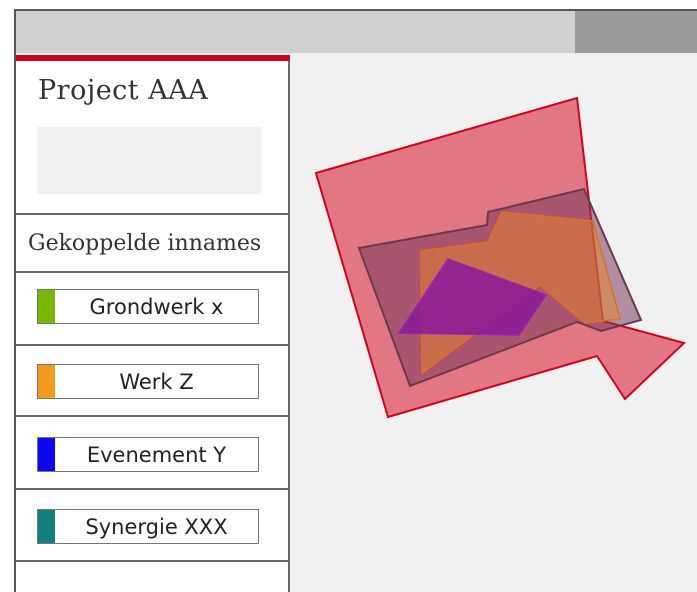 The width and height of the screenshot is (697, 592). What do you see at coordinates (636, 32) in the screenshot?
I see `top-bar-right-block` at bounding box center [636, 32].